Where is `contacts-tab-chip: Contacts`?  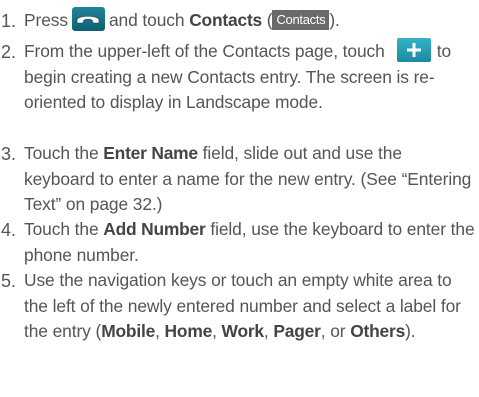
contacts-tab-chip: Contacts is located at coordinates (301, 19).